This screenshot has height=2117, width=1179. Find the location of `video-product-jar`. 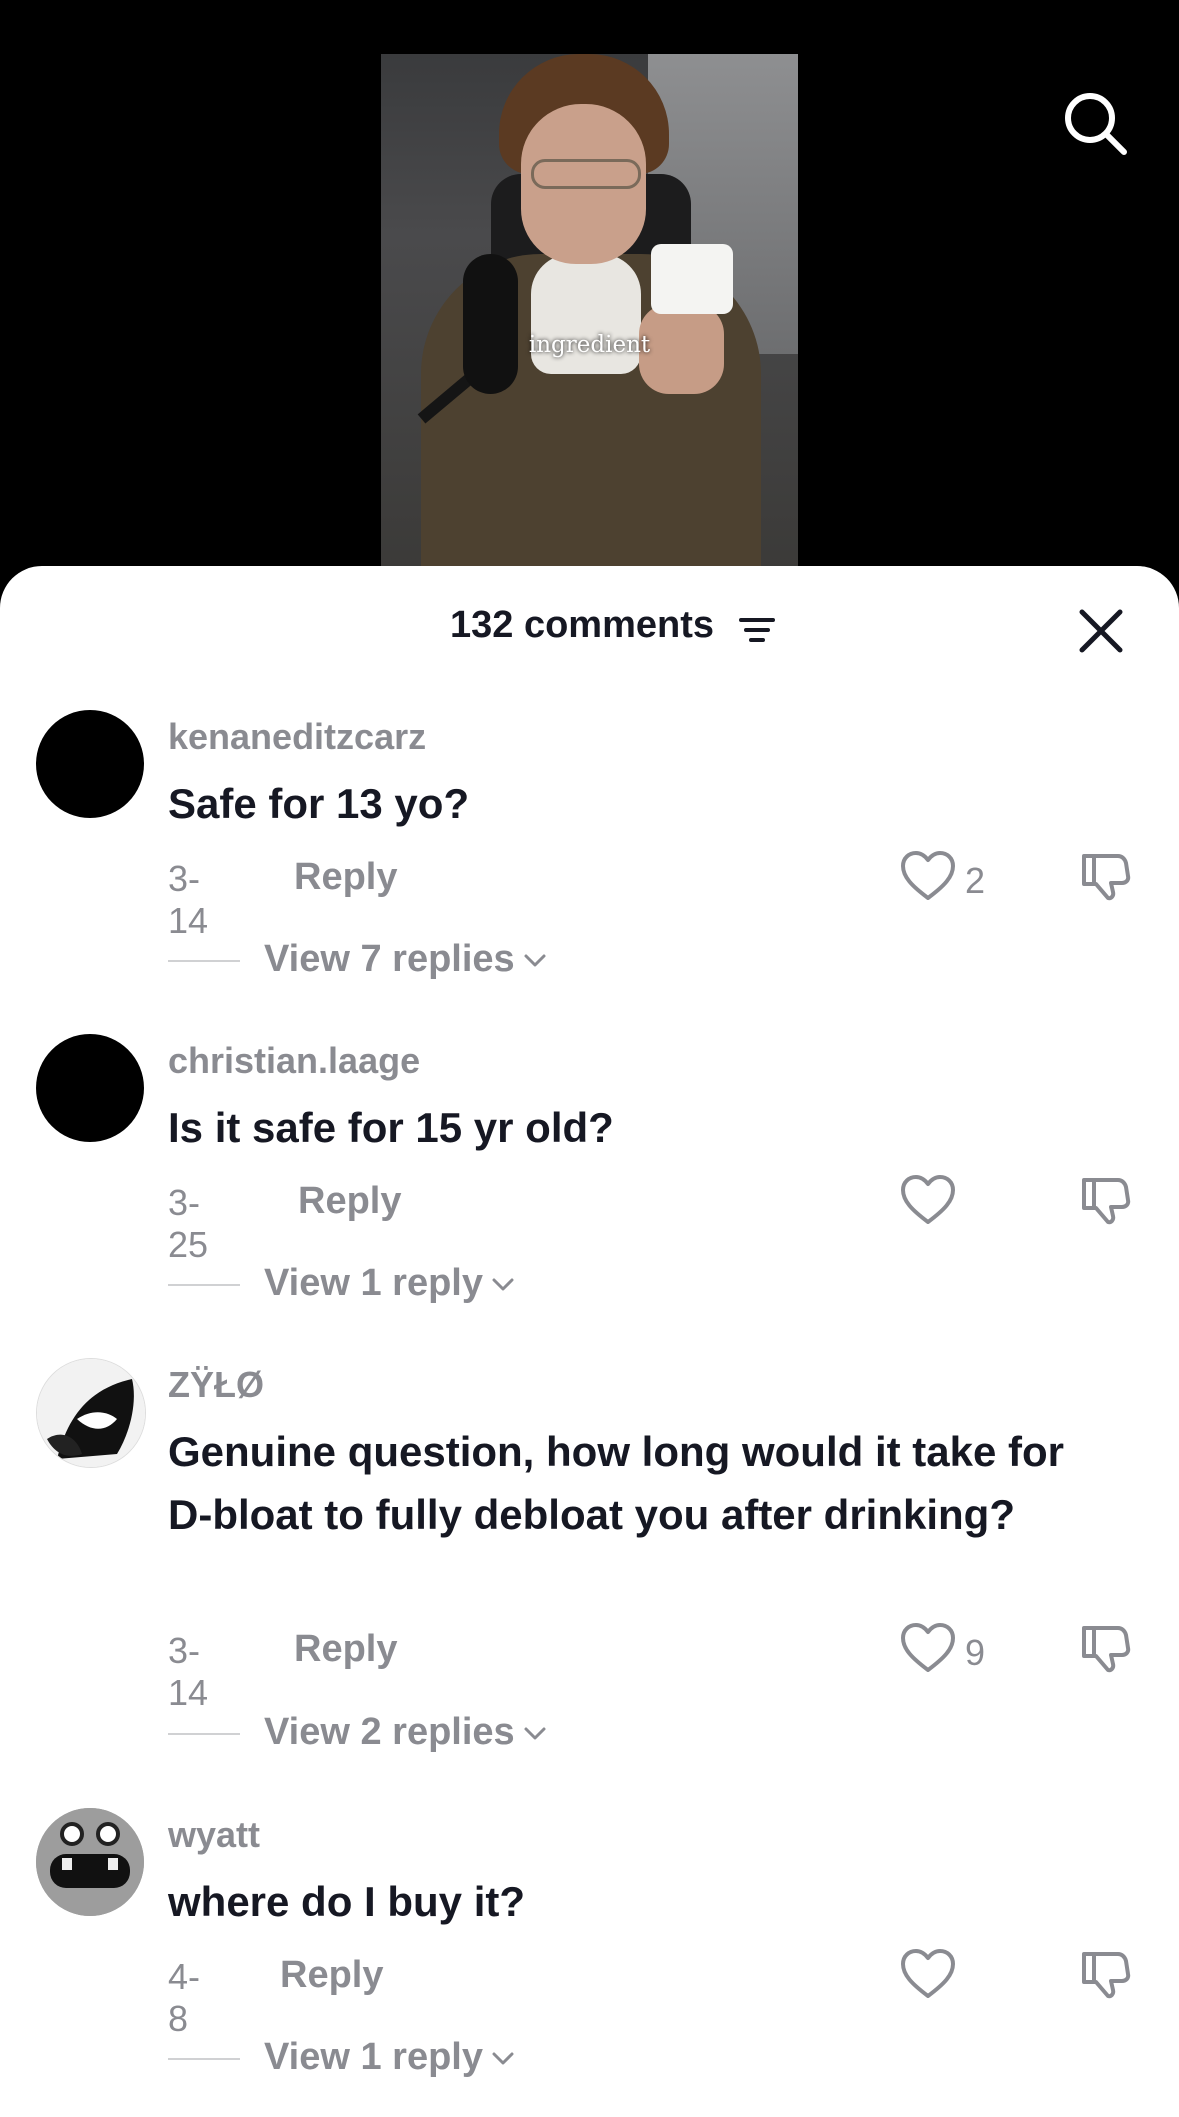

video-product-jar is located at coordinates (692, 279).